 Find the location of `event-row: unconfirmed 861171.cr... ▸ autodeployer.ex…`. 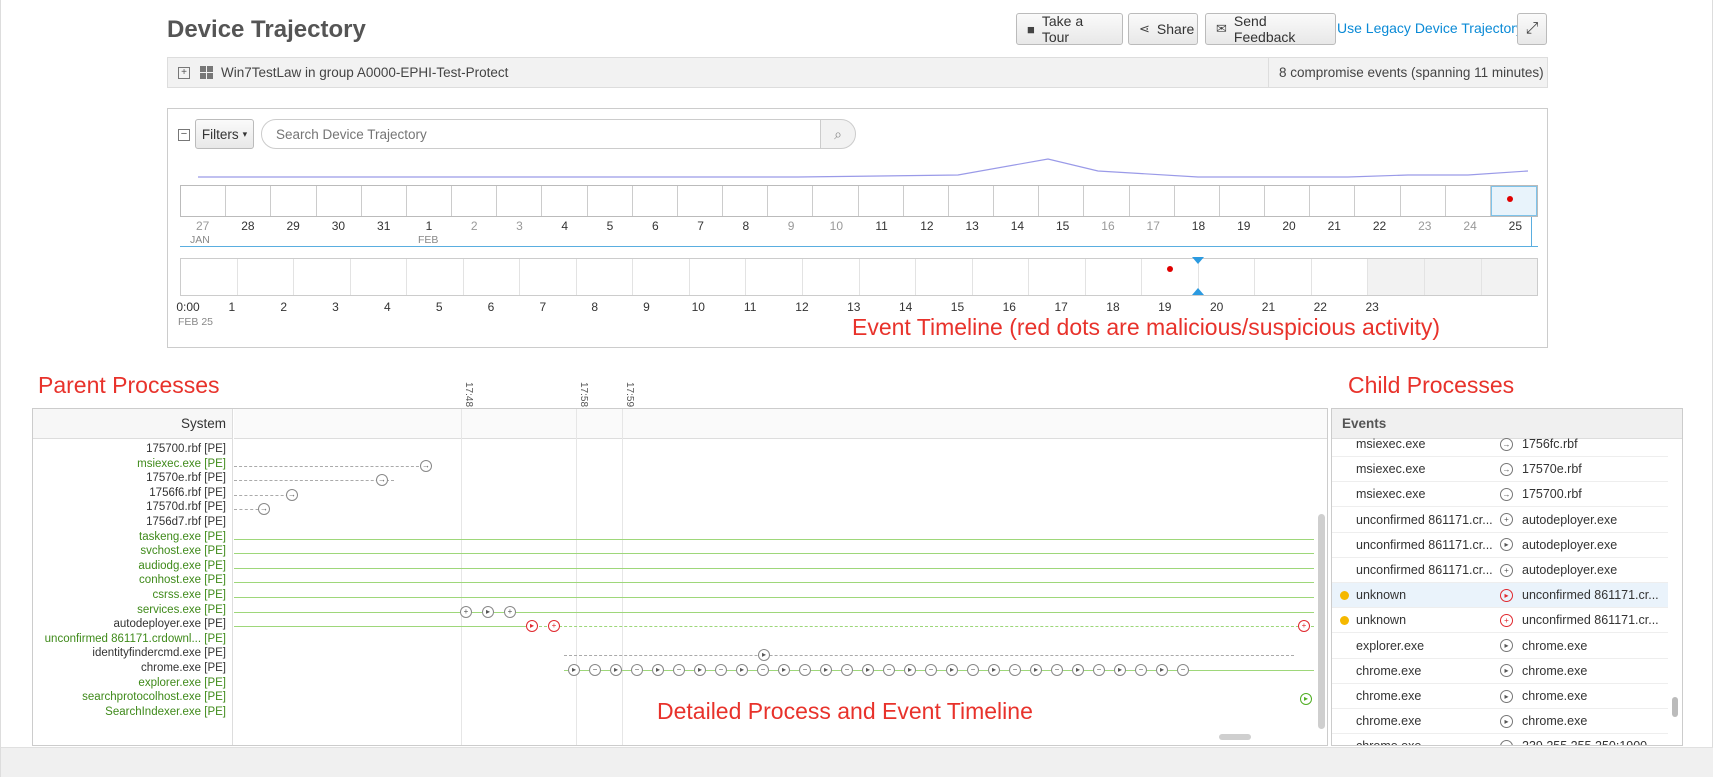

event-row: unconfirmed 861171.cr... ▸ autodeployer.ex… is located at coordinates (1500, 545).